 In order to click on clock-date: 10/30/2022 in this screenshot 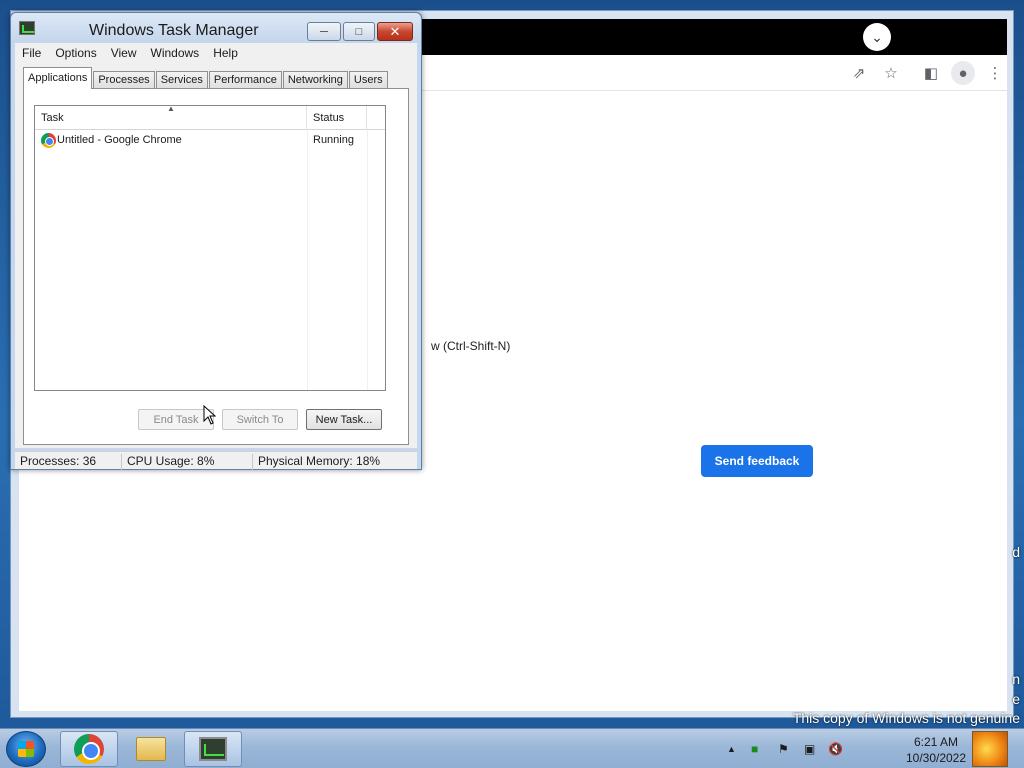, I will do `click(936, 758)`.